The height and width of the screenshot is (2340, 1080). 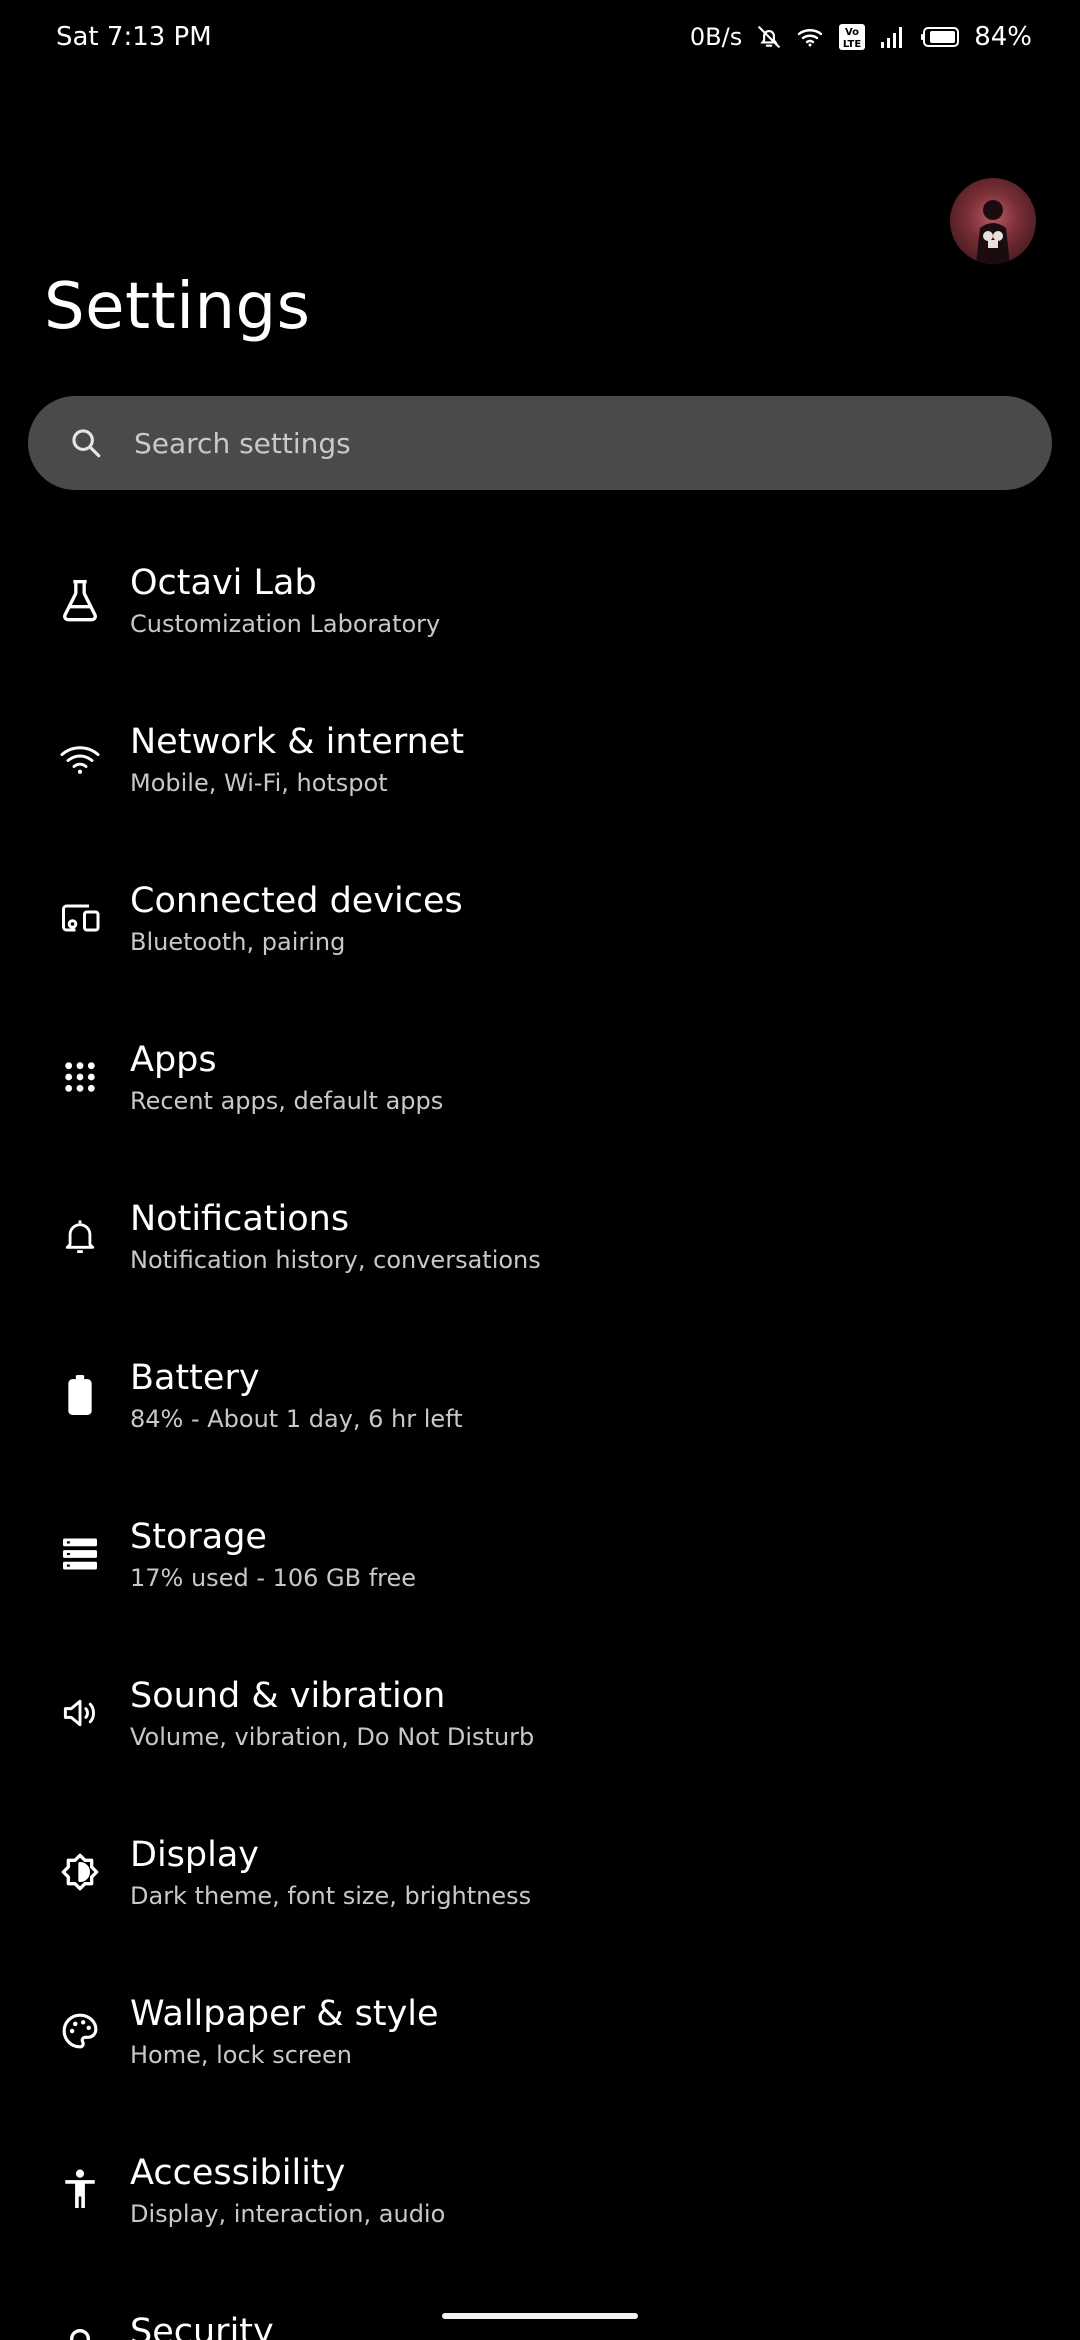 I want to click on item-title: Sound & vibration, so click(x=288, y=1696).